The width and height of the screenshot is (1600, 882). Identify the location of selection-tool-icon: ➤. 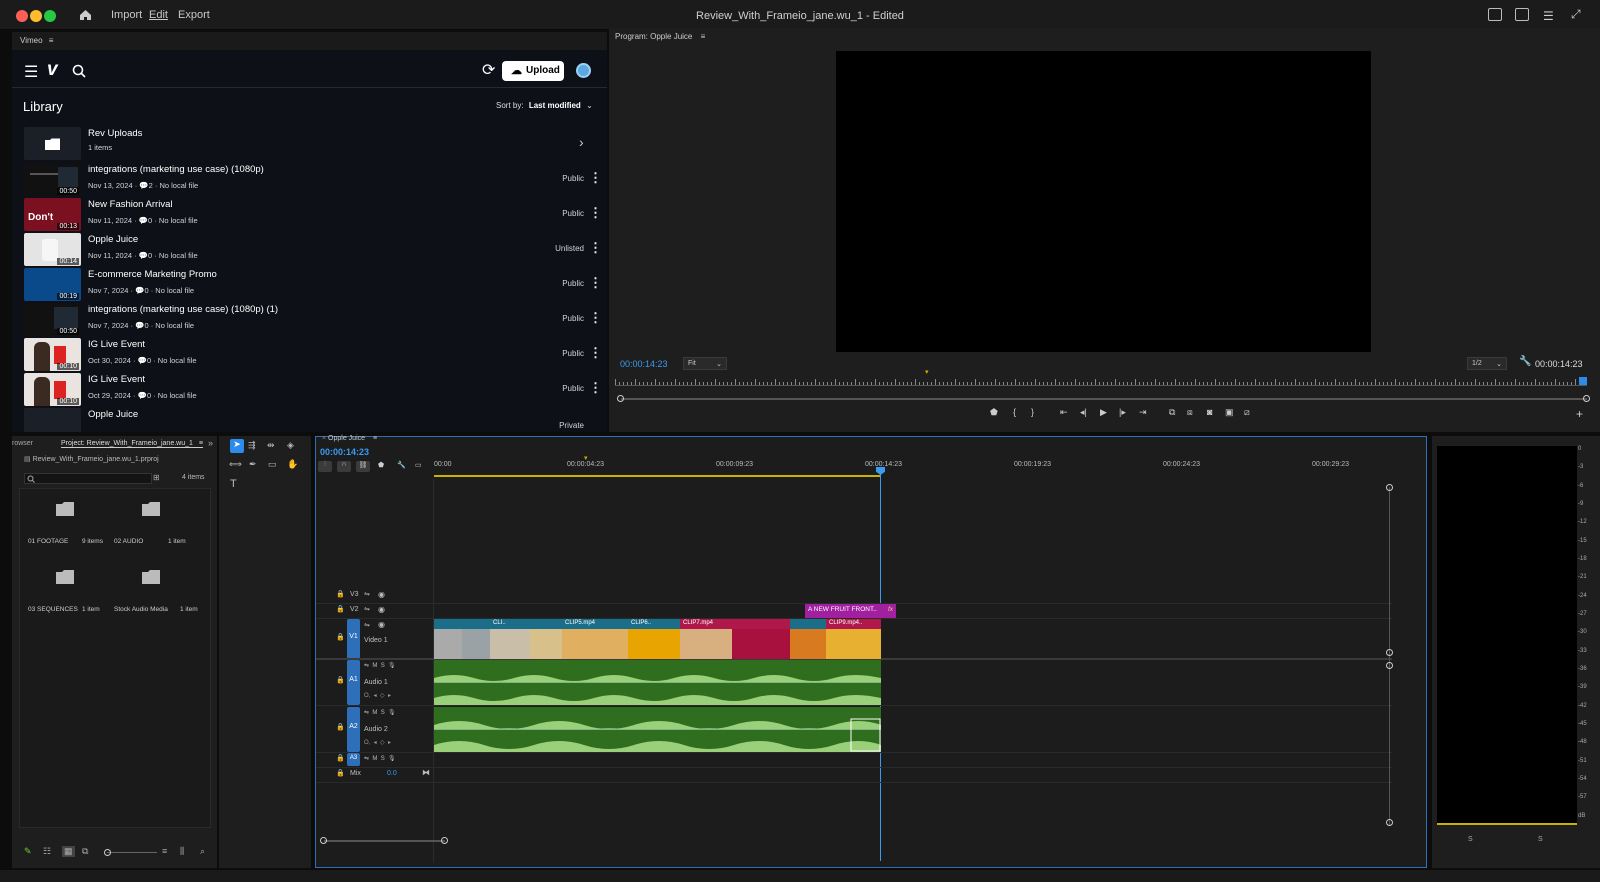
(237, 446).